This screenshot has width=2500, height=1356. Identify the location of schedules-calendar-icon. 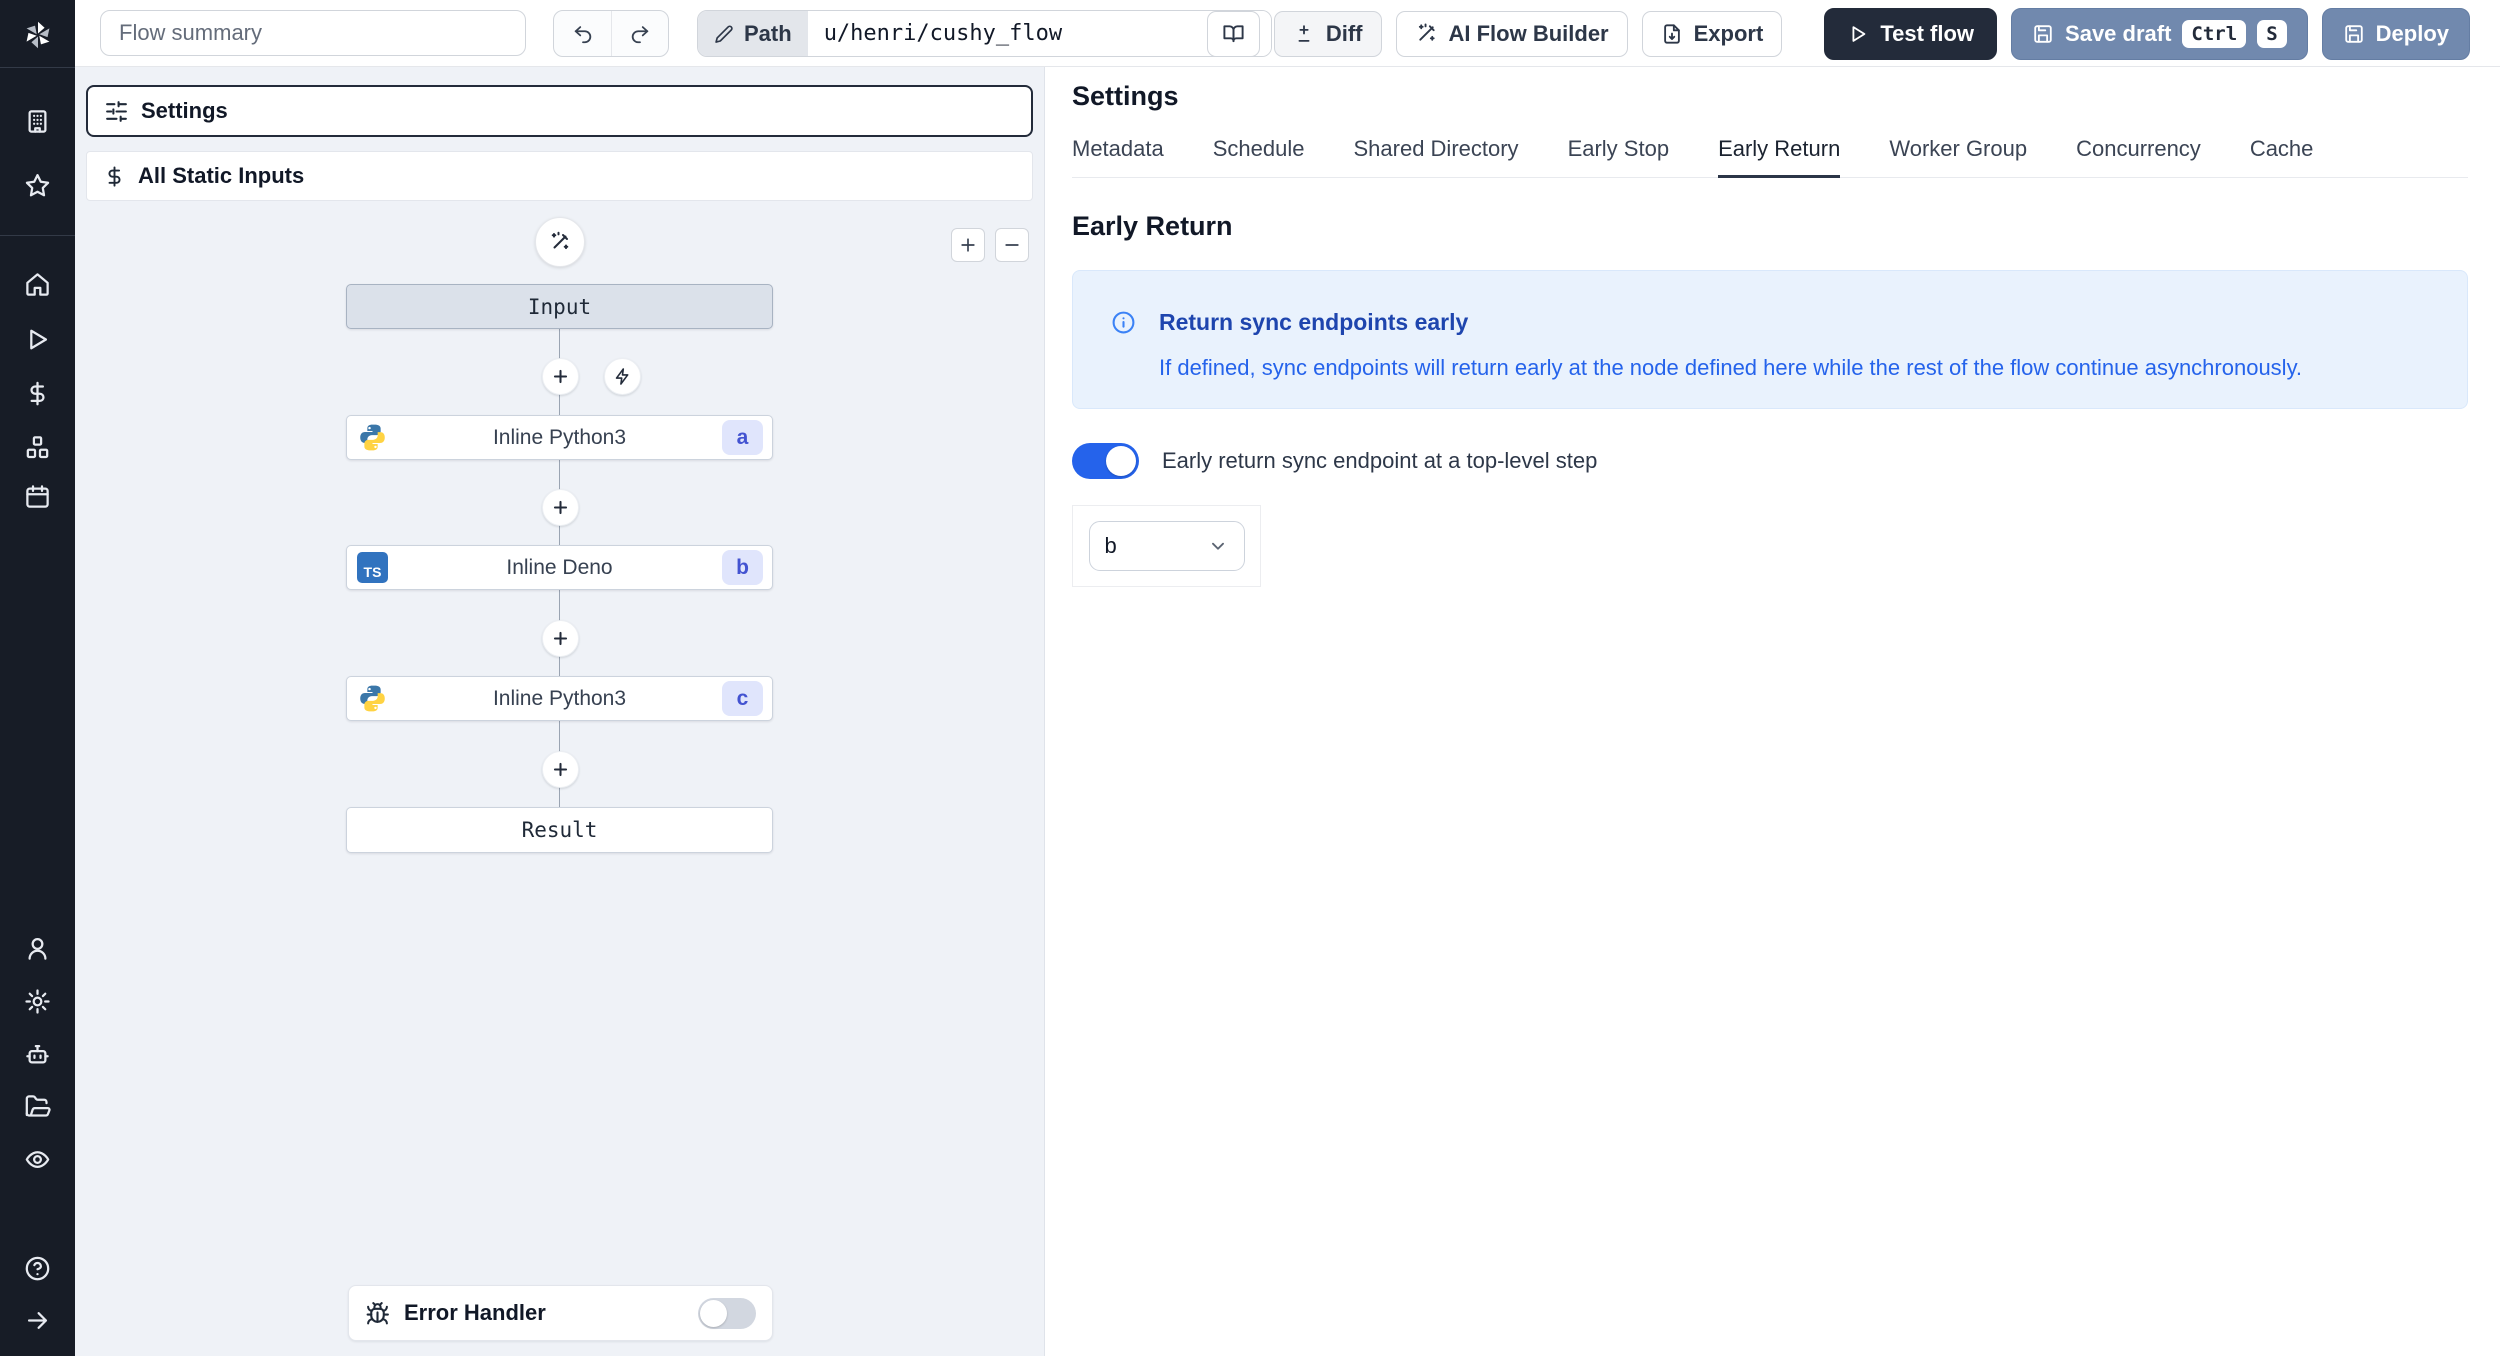
(37, 496).